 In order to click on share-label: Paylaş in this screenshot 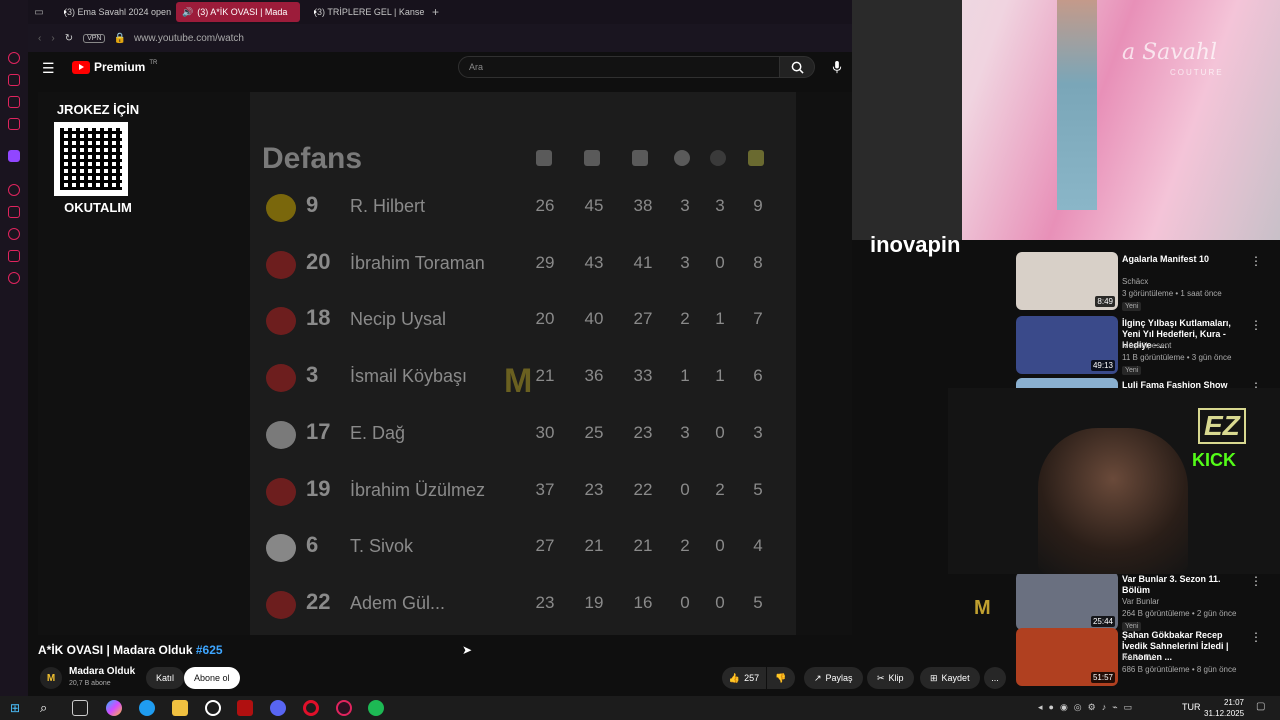, I will do `click(839, 678)`.